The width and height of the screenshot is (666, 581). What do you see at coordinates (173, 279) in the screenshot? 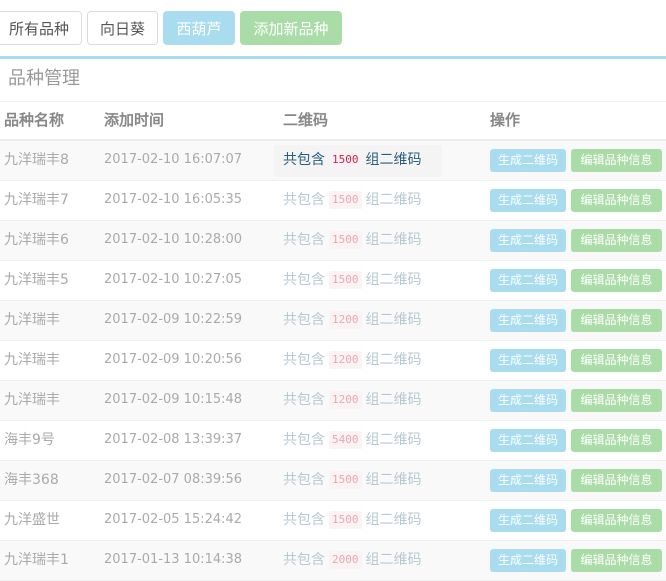
I see `added-time: 2017-02-10 10:27:05` at bounding box center [173, 279].